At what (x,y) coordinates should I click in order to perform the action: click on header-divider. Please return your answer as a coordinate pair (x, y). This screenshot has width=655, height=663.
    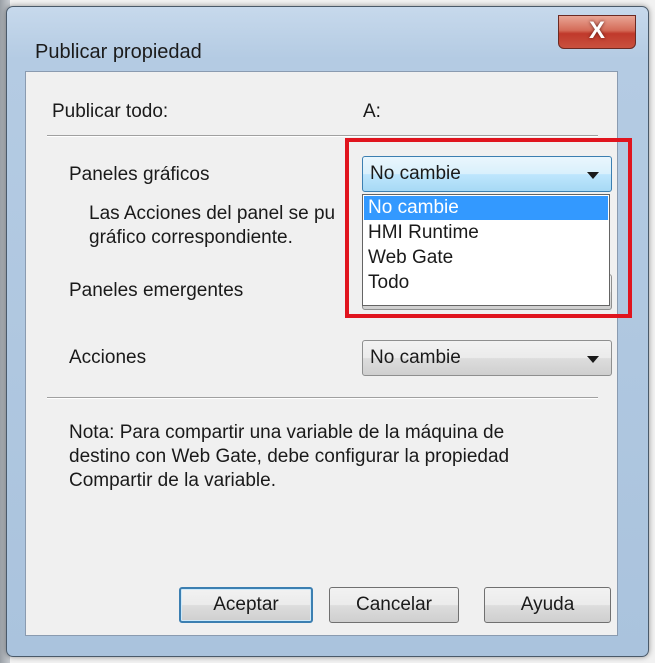
    Looking at the image, I should click on (322, 136).